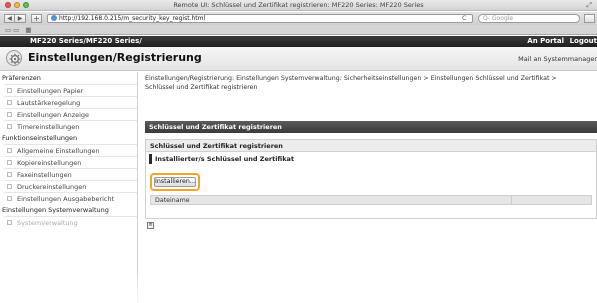 This screenshot has width=597, height=303. I want to click on column-filename: Dateiname, so click(172, 200).